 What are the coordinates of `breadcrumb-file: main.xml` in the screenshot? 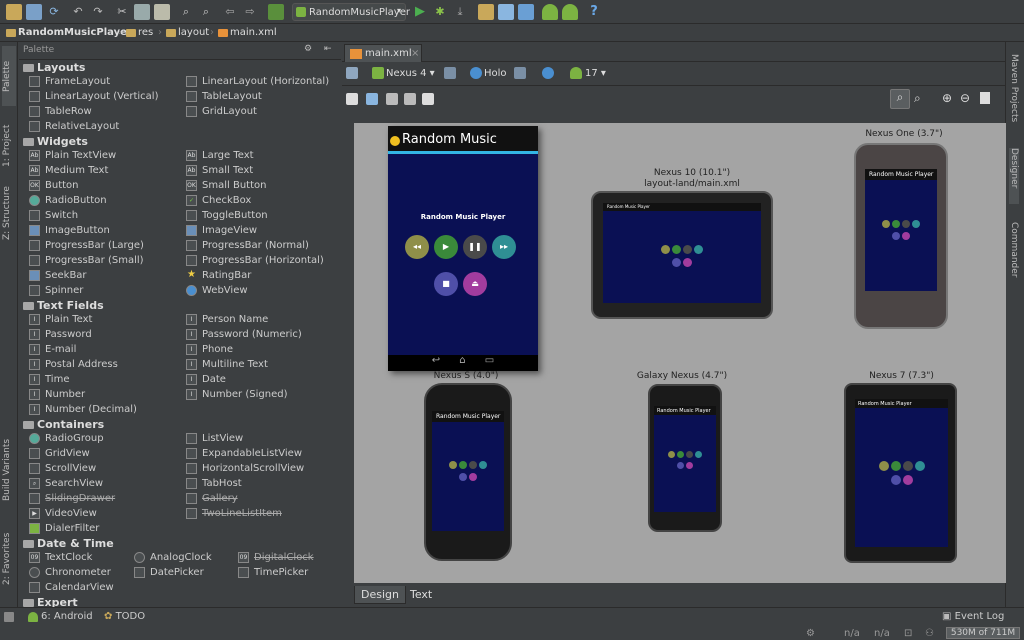 It's located at (246, 33).